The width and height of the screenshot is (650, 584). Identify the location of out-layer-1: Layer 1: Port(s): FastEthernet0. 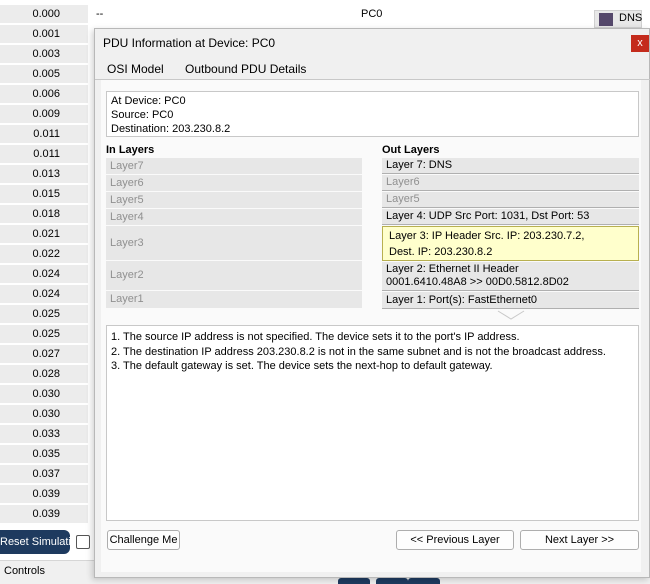
(510, 300).